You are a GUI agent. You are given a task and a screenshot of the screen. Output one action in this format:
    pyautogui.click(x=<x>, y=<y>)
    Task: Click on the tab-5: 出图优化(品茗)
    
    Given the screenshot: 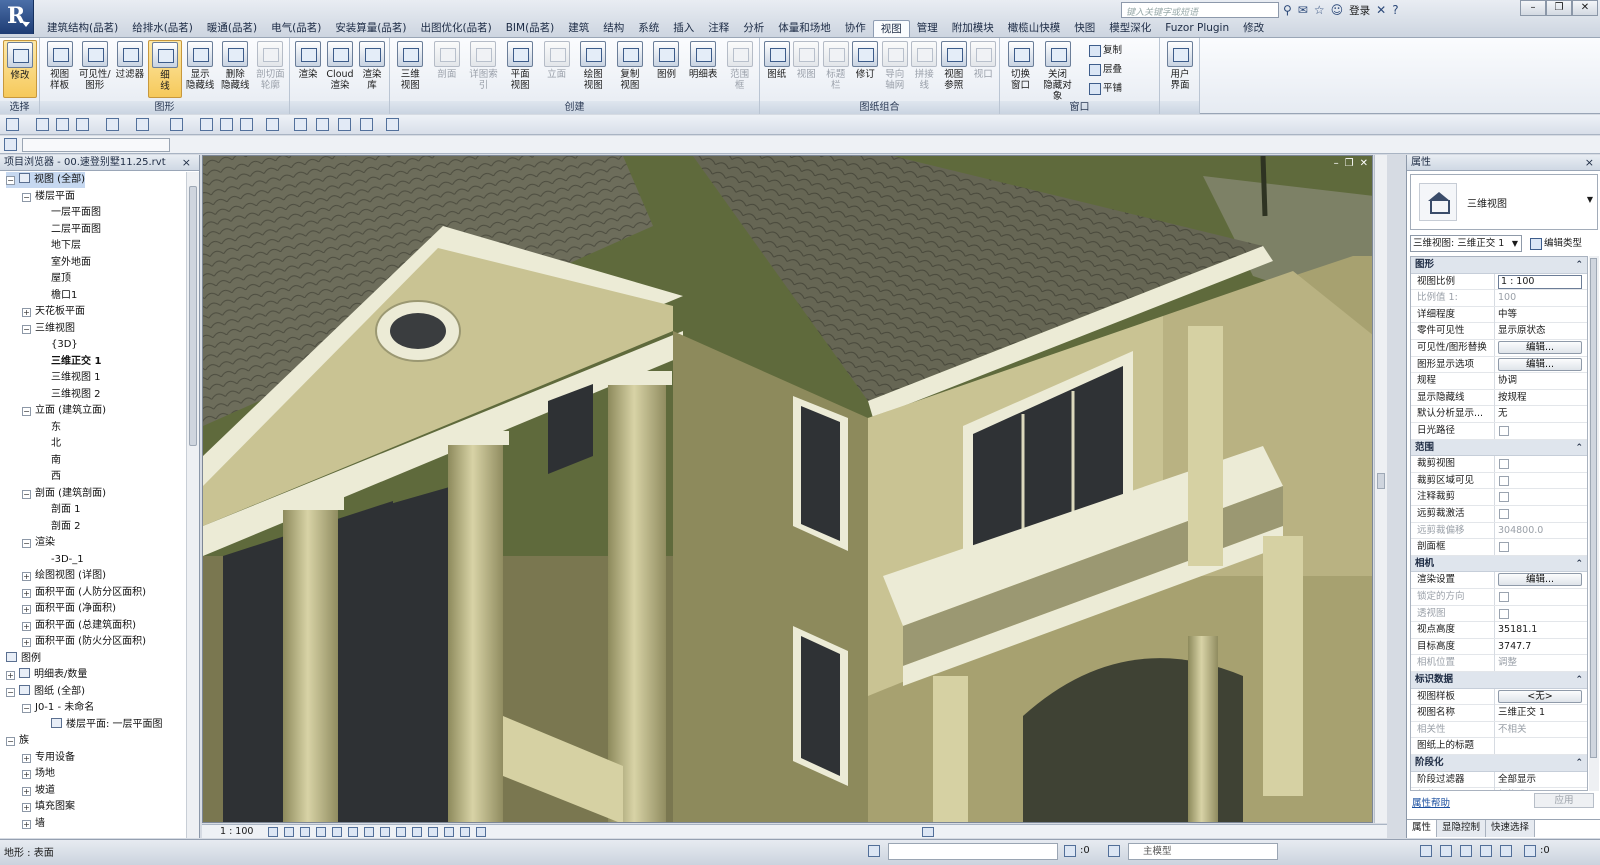 What is the action you would take?
    pyautogui.click(x=456, y=28)
    